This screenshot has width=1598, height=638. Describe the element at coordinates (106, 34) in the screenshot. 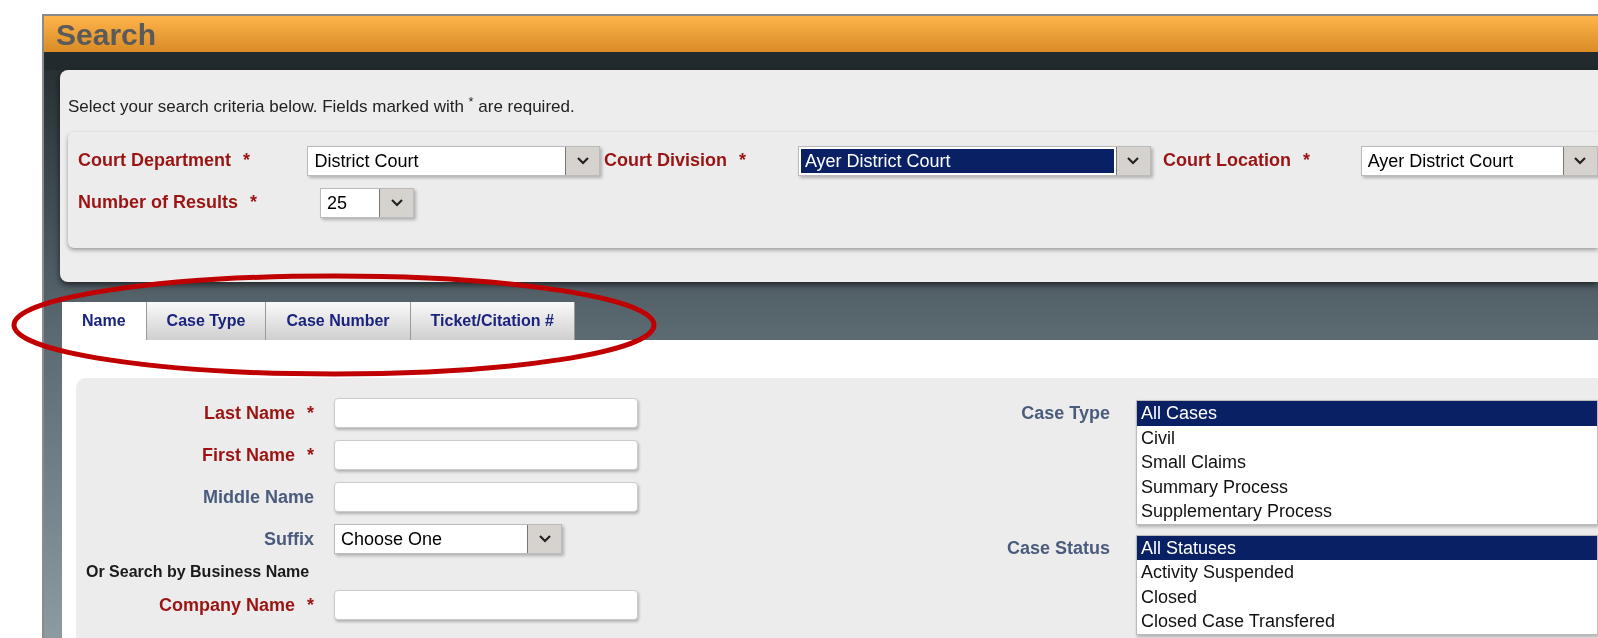

I see `window-title: Search` at that location.